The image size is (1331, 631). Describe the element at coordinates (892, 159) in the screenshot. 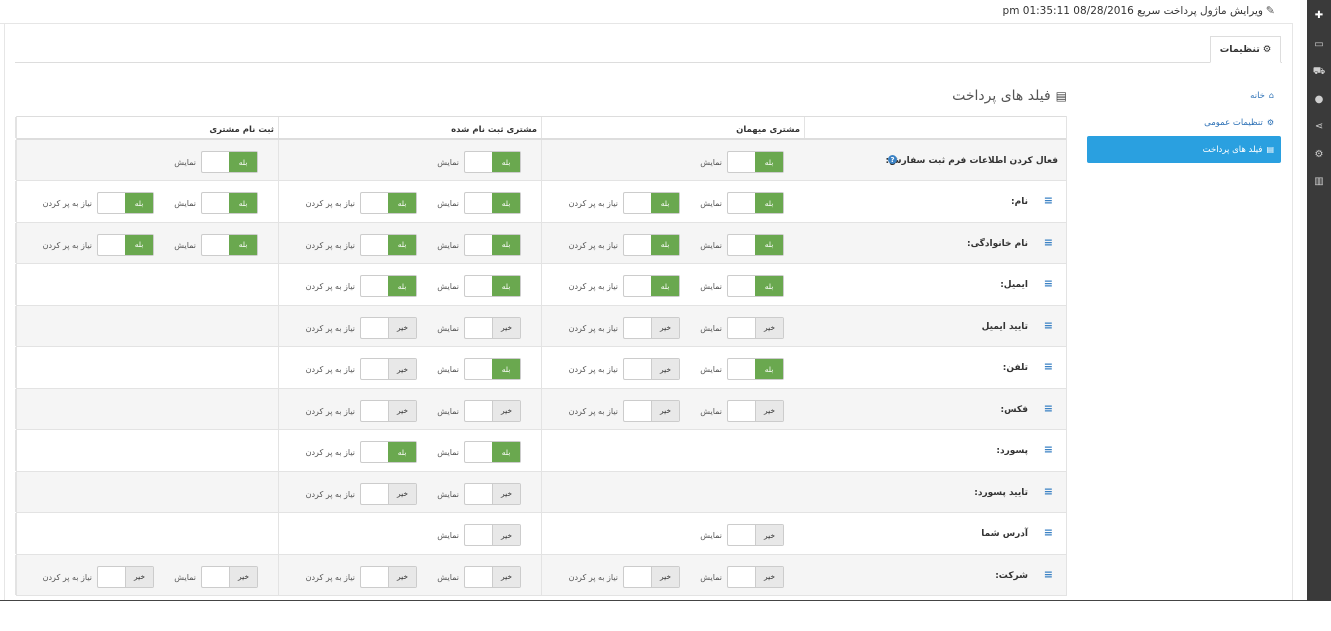

I see `help-icon: ?` at that location.